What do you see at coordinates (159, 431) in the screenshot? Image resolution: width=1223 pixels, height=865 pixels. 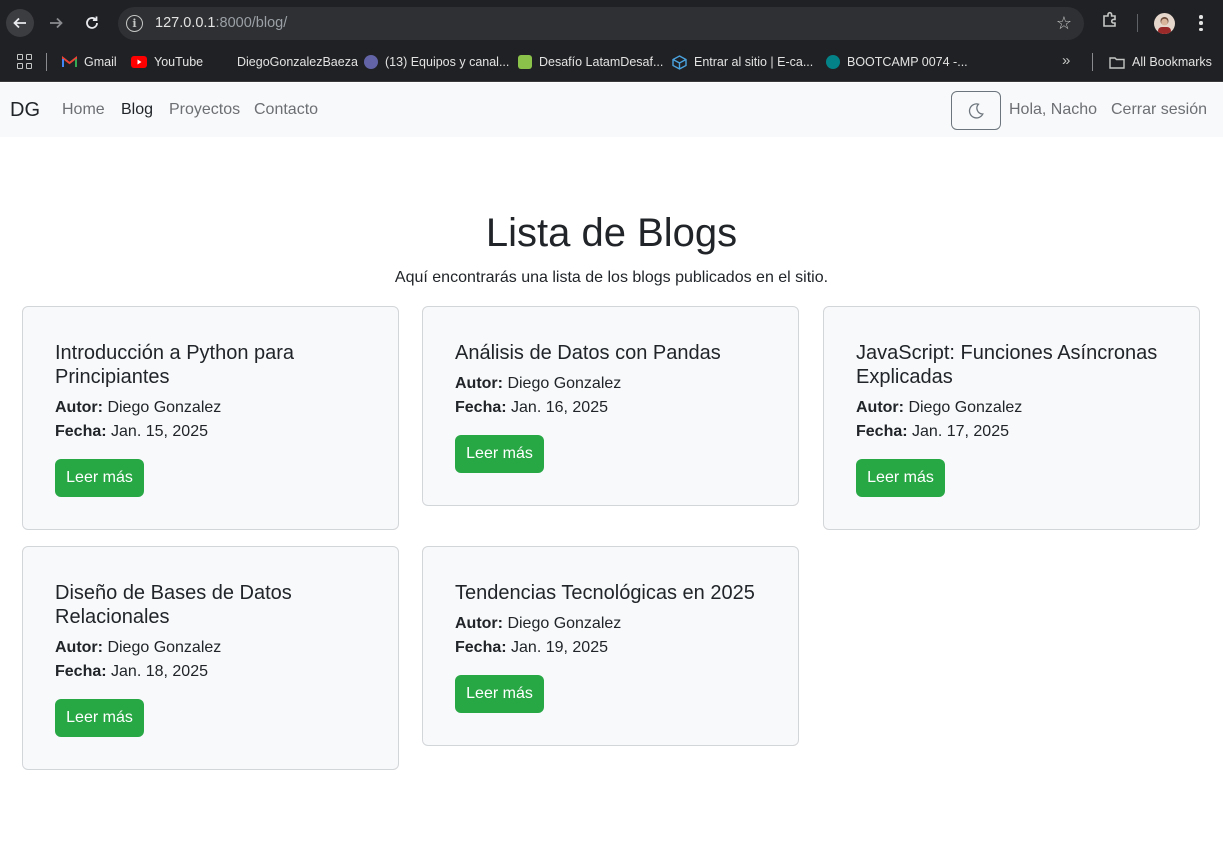 I see `date-value: Jan. 15, 2025` at bounding box center [159, 431].